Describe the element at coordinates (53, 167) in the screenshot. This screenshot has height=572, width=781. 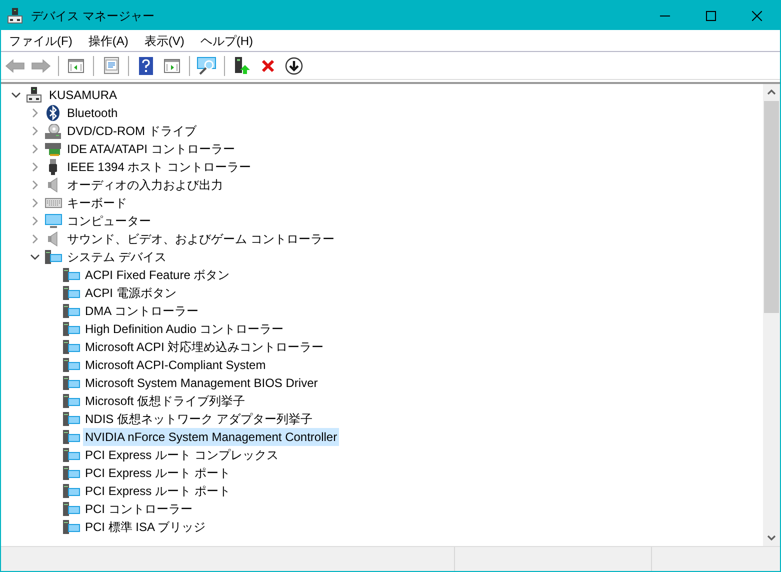
I see `plug-icon` at that location.